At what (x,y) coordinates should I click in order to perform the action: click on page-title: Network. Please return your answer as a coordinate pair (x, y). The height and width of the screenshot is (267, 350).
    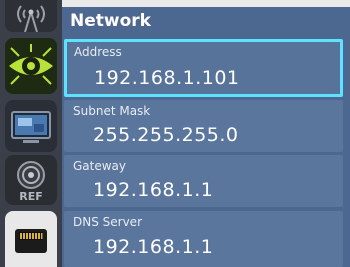
    Looking at the image, I should click on (110, 21).